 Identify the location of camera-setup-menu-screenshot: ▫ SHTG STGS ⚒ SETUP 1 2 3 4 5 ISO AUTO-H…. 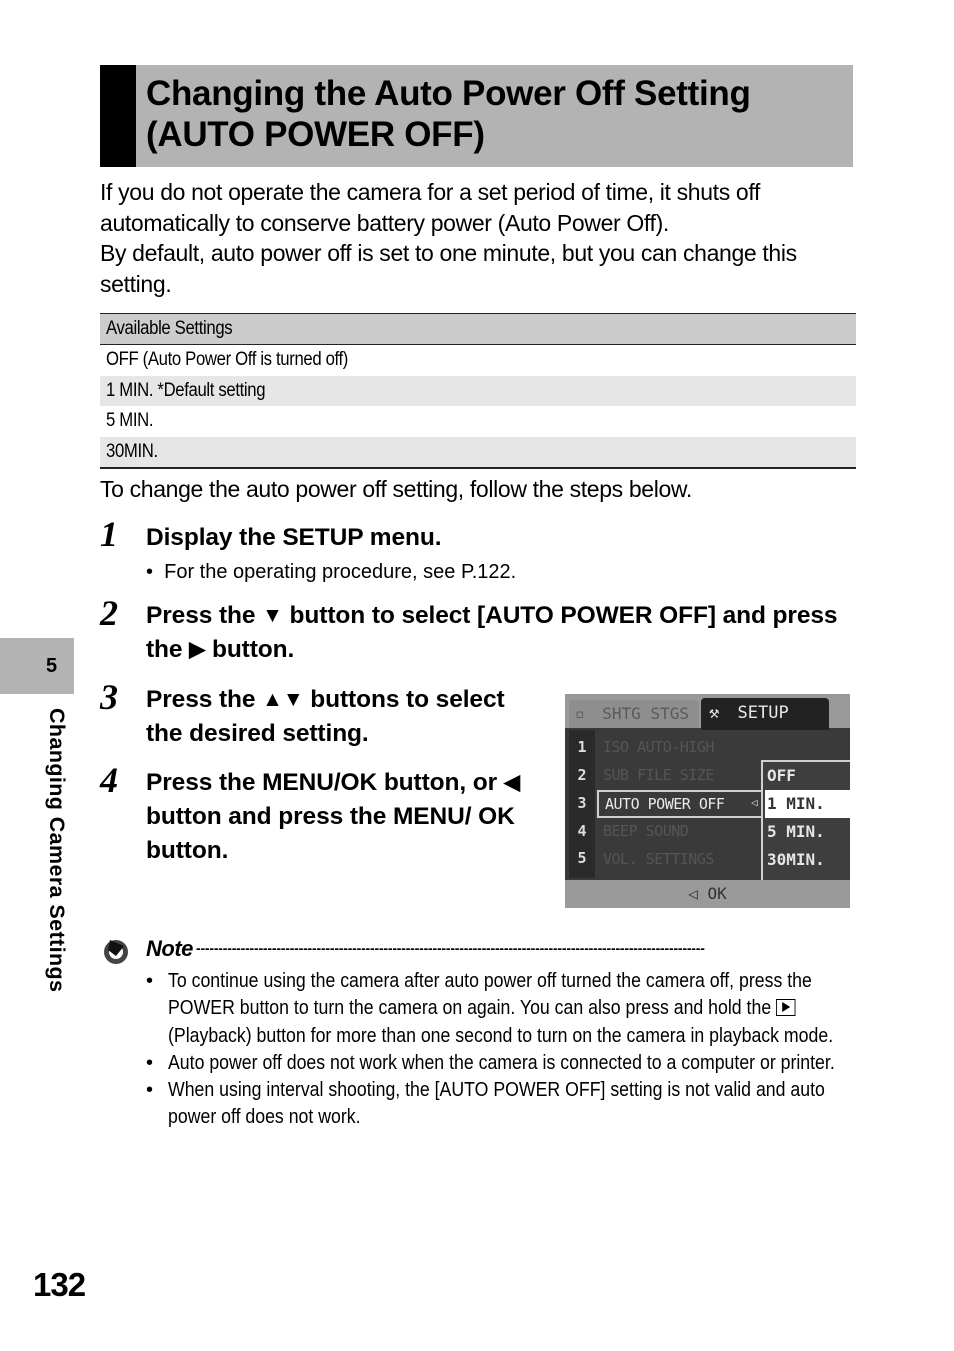
(707, 801).